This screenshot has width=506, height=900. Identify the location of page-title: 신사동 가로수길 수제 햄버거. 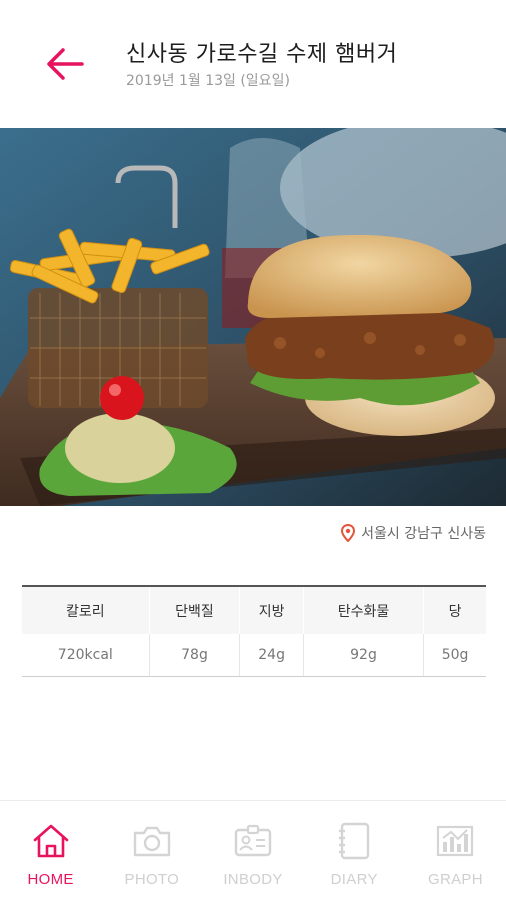
(262, 54).